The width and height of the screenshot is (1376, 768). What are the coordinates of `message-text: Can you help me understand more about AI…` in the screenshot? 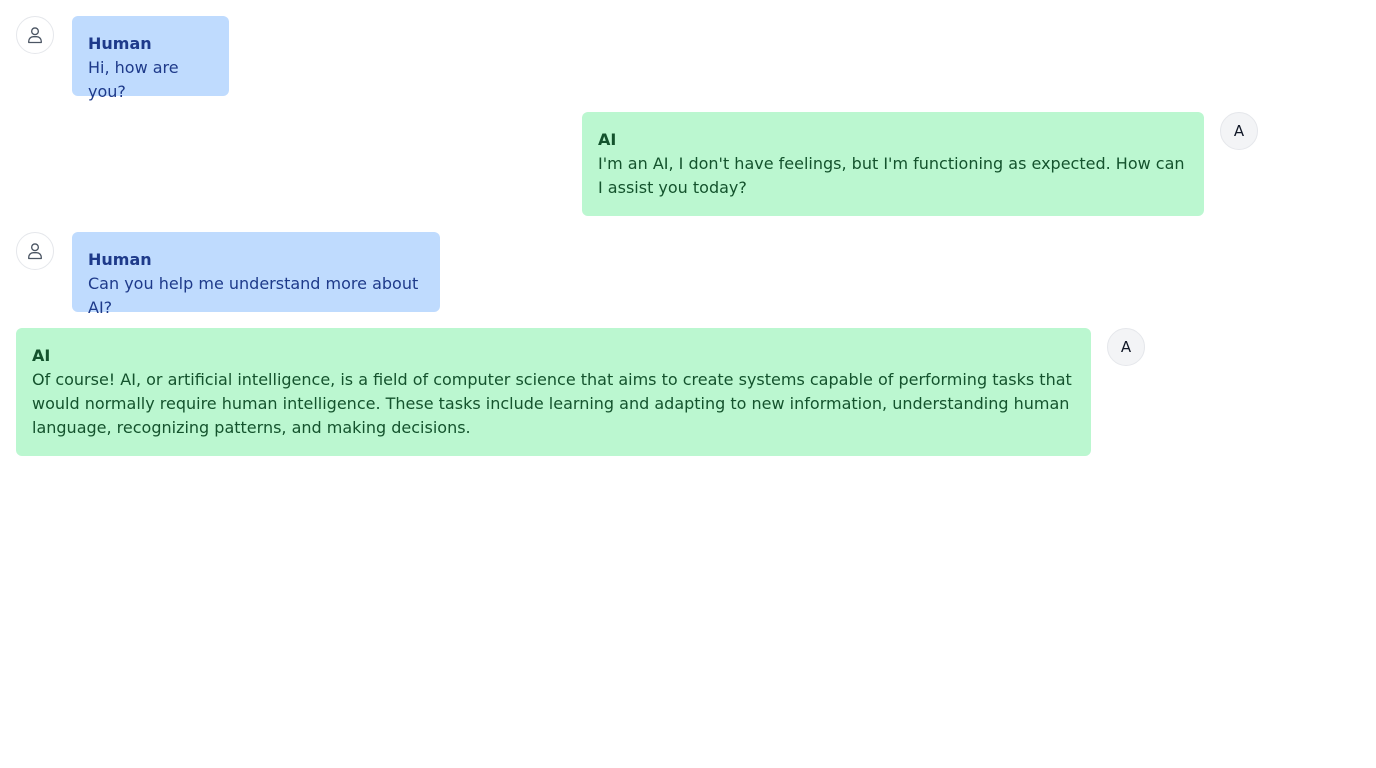 It's located at (253, 295).